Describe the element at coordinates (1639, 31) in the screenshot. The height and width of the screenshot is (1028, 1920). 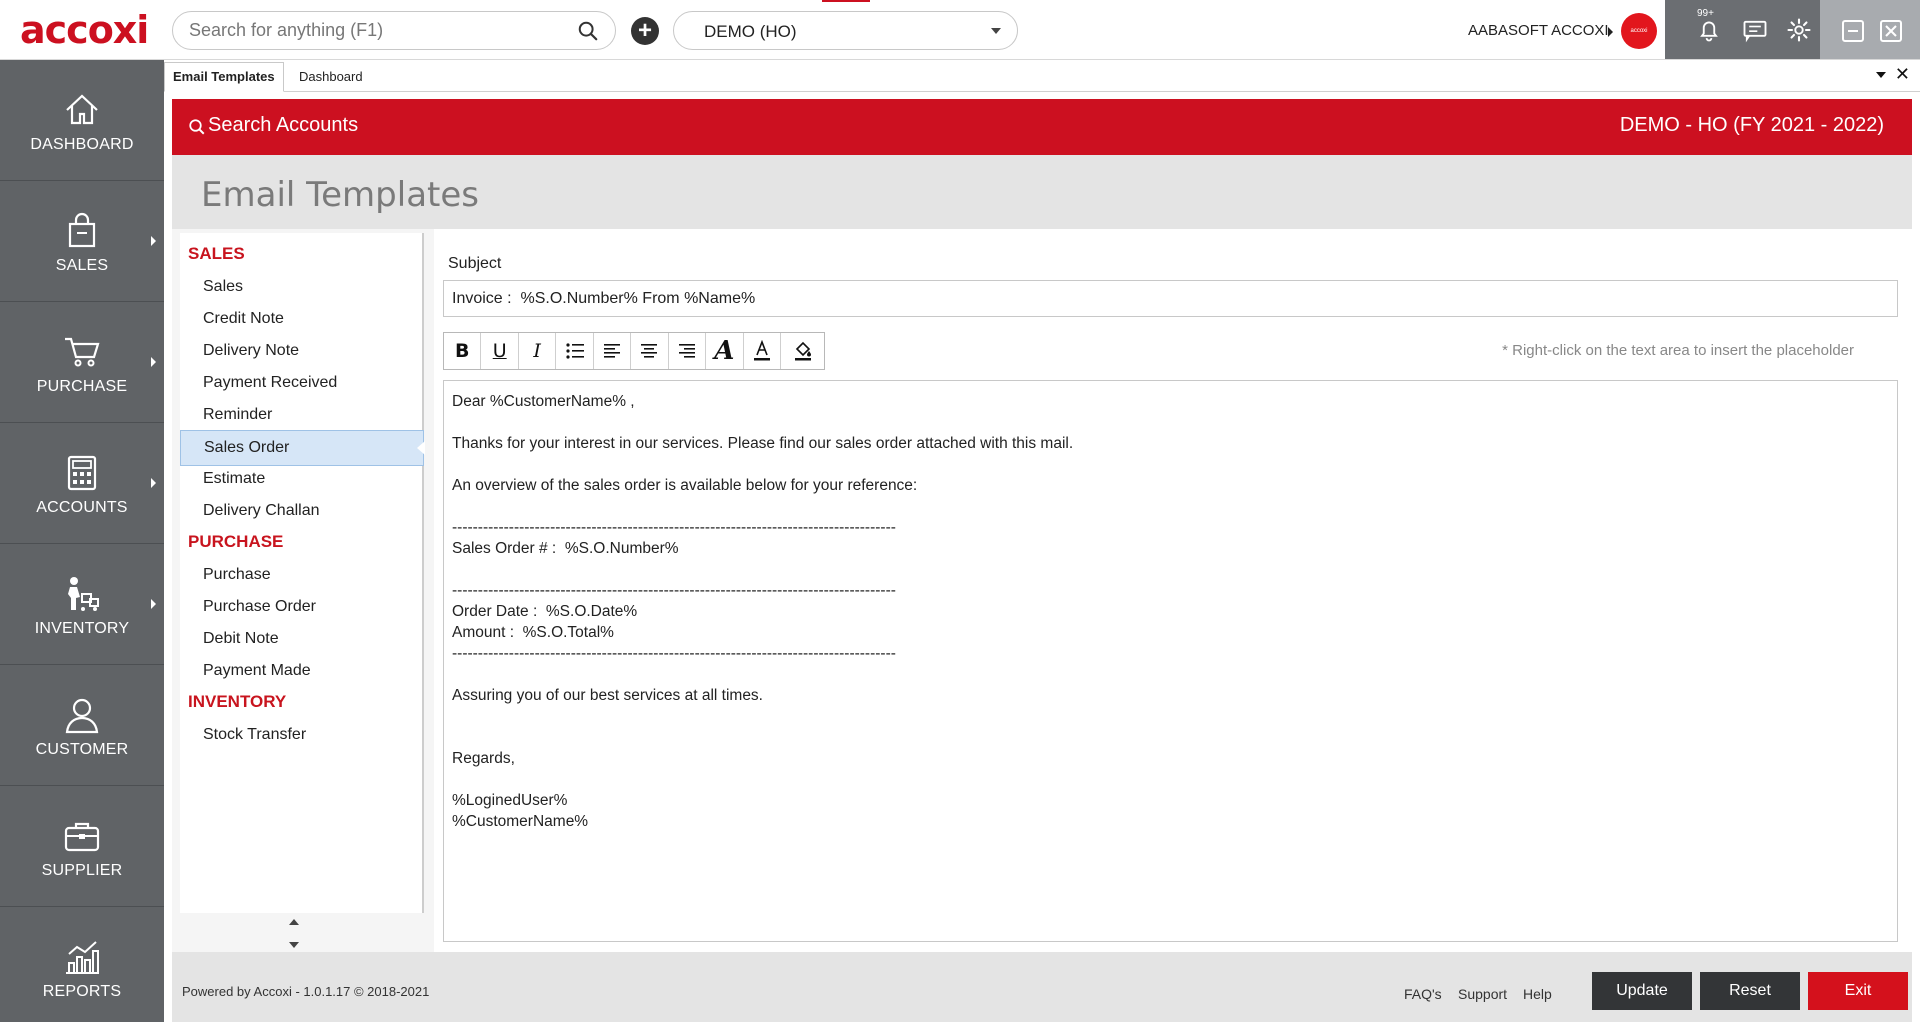
I see `avatar: accoxi` at that location.